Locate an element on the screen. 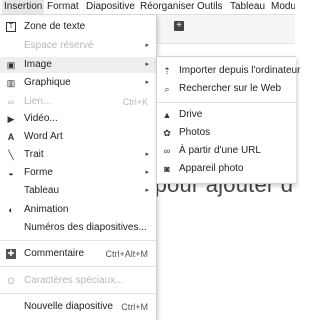  submenu-divider is located at coordinates (226, 102).